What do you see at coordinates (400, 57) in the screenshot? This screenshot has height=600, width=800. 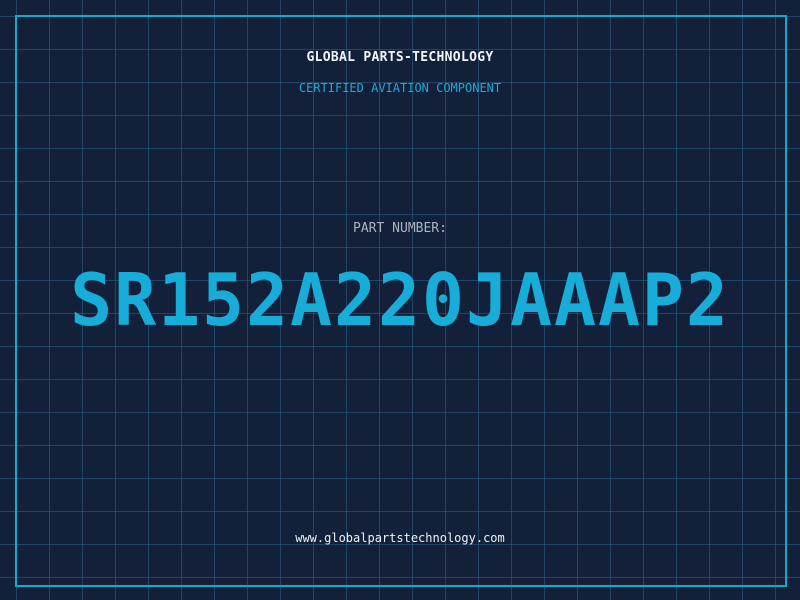 I see `company-name: GLOBAL PARTS-TECHNOLOGY` at bounding box center [400, 57].